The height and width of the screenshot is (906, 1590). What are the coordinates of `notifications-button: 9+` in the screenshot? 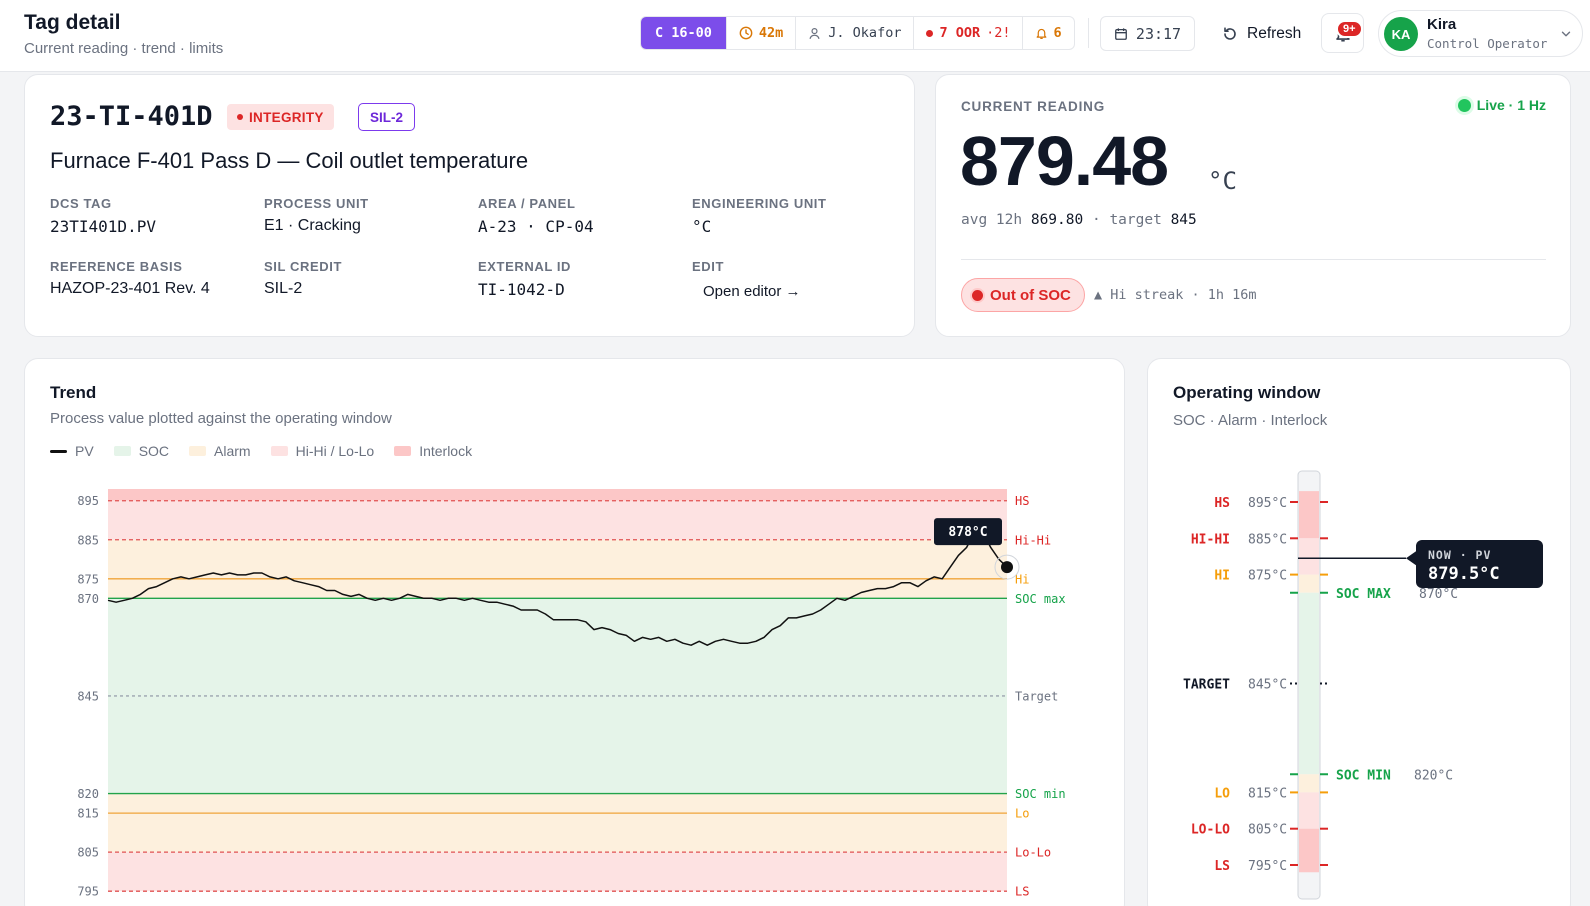 It's located at (1342, 33).